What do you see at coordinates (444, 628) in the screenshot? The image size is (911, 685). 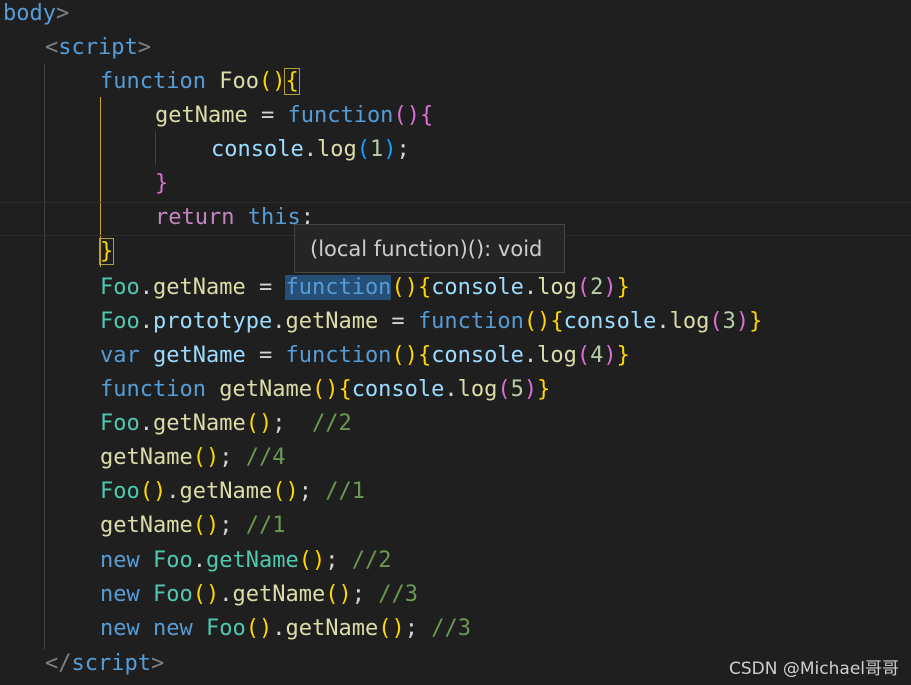 I see `comment: //3` at bounding box center [444, 628].